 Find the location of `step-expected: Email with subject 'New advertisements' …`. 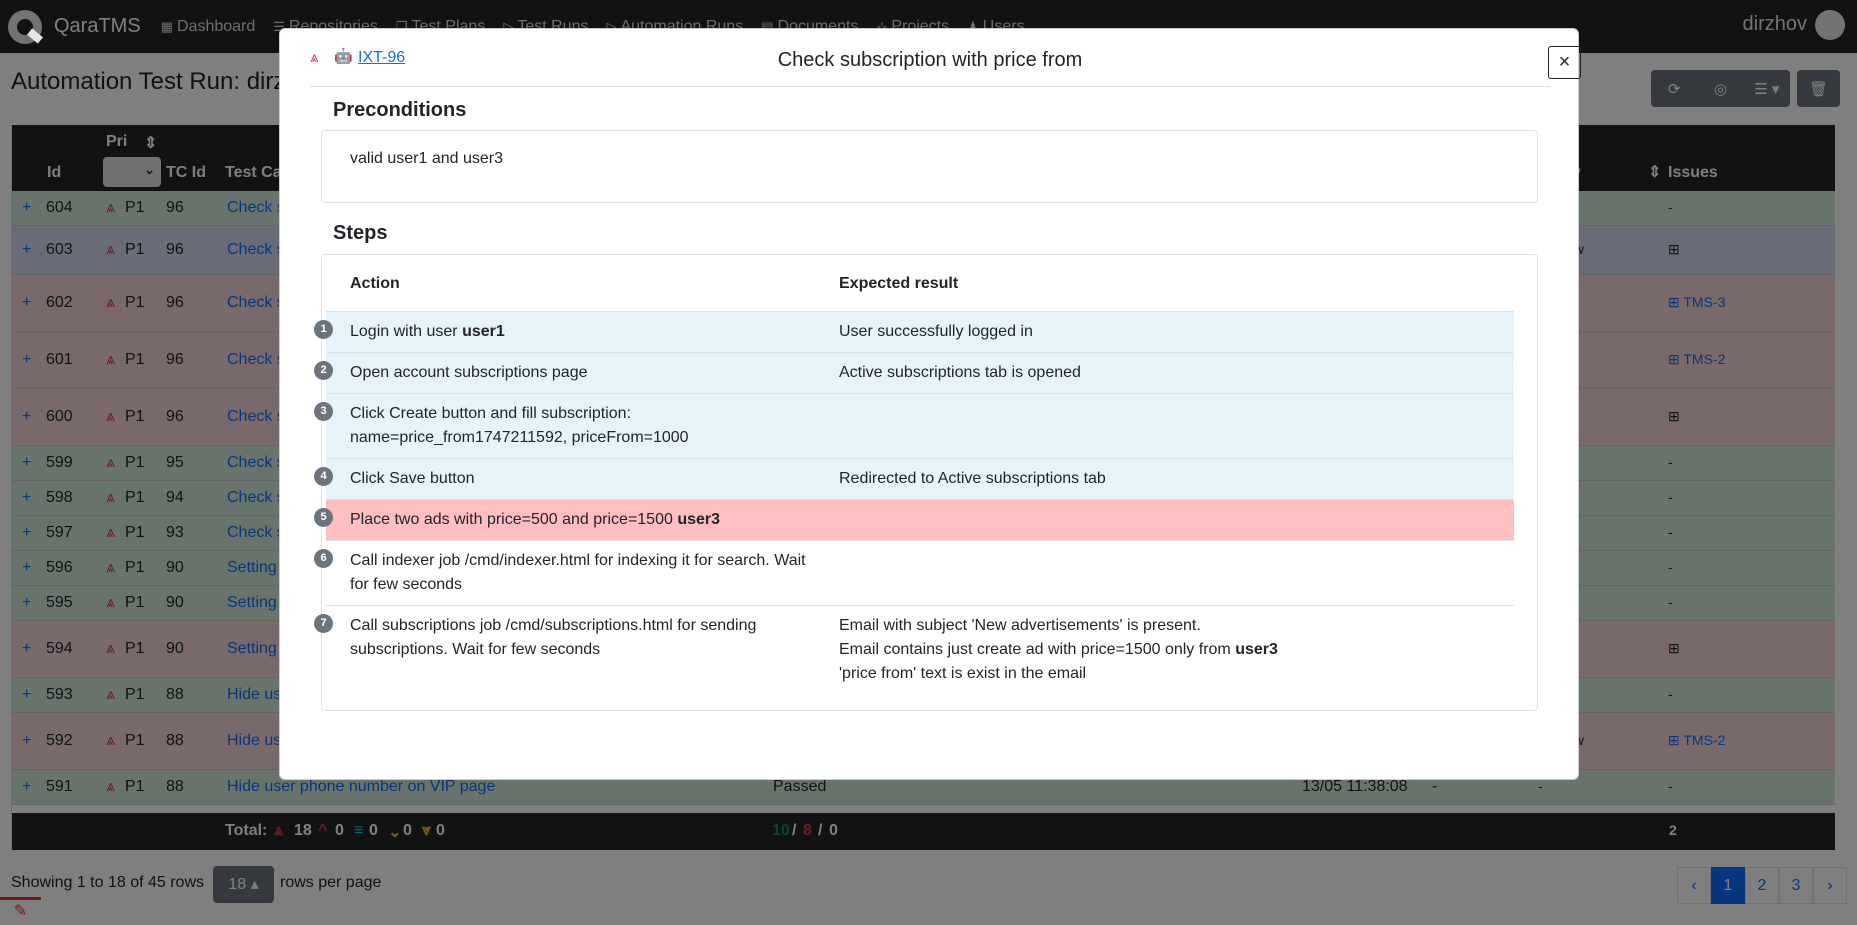

step-expected: Email with subject 'New advertisements' … is located at coordinates (1058, 649).